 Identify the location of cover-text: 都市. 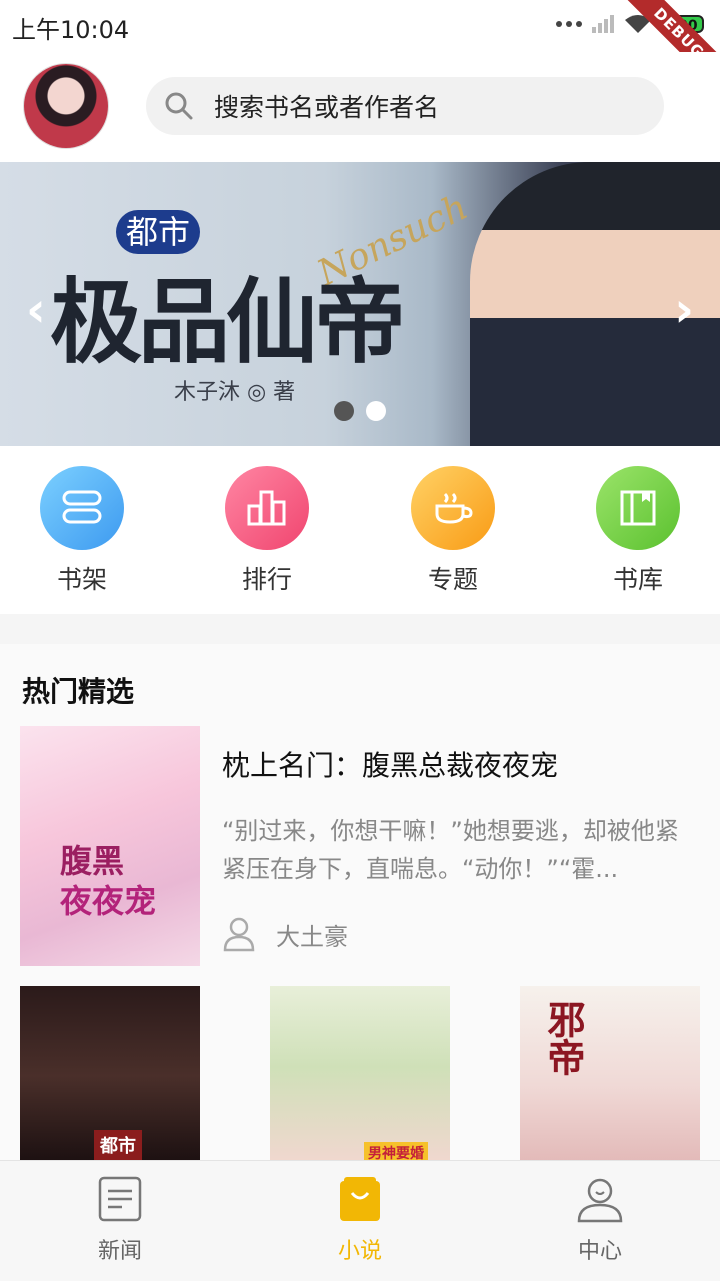
(118, 1145).